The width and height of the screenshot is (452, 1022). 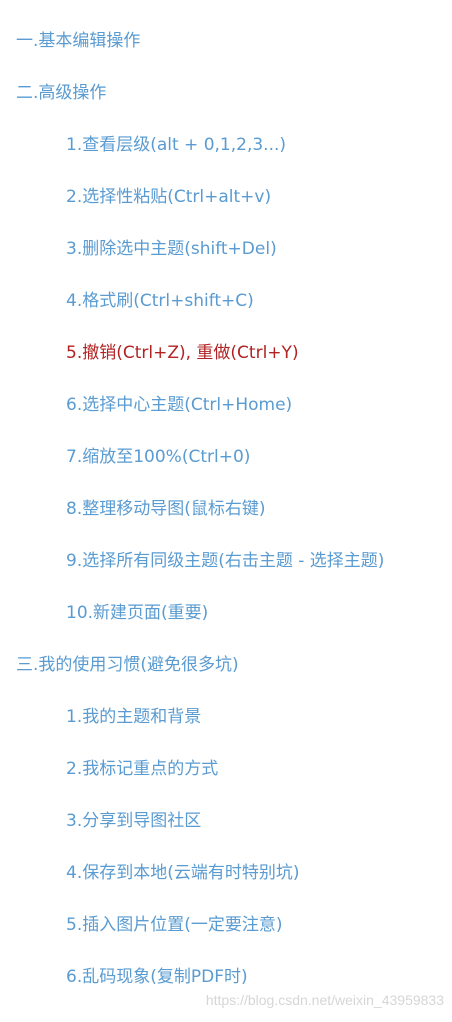 I want to click on toc-item-zoom-100: 7.缩放至100%(Ctrl+0), so click(x=158, y=457).